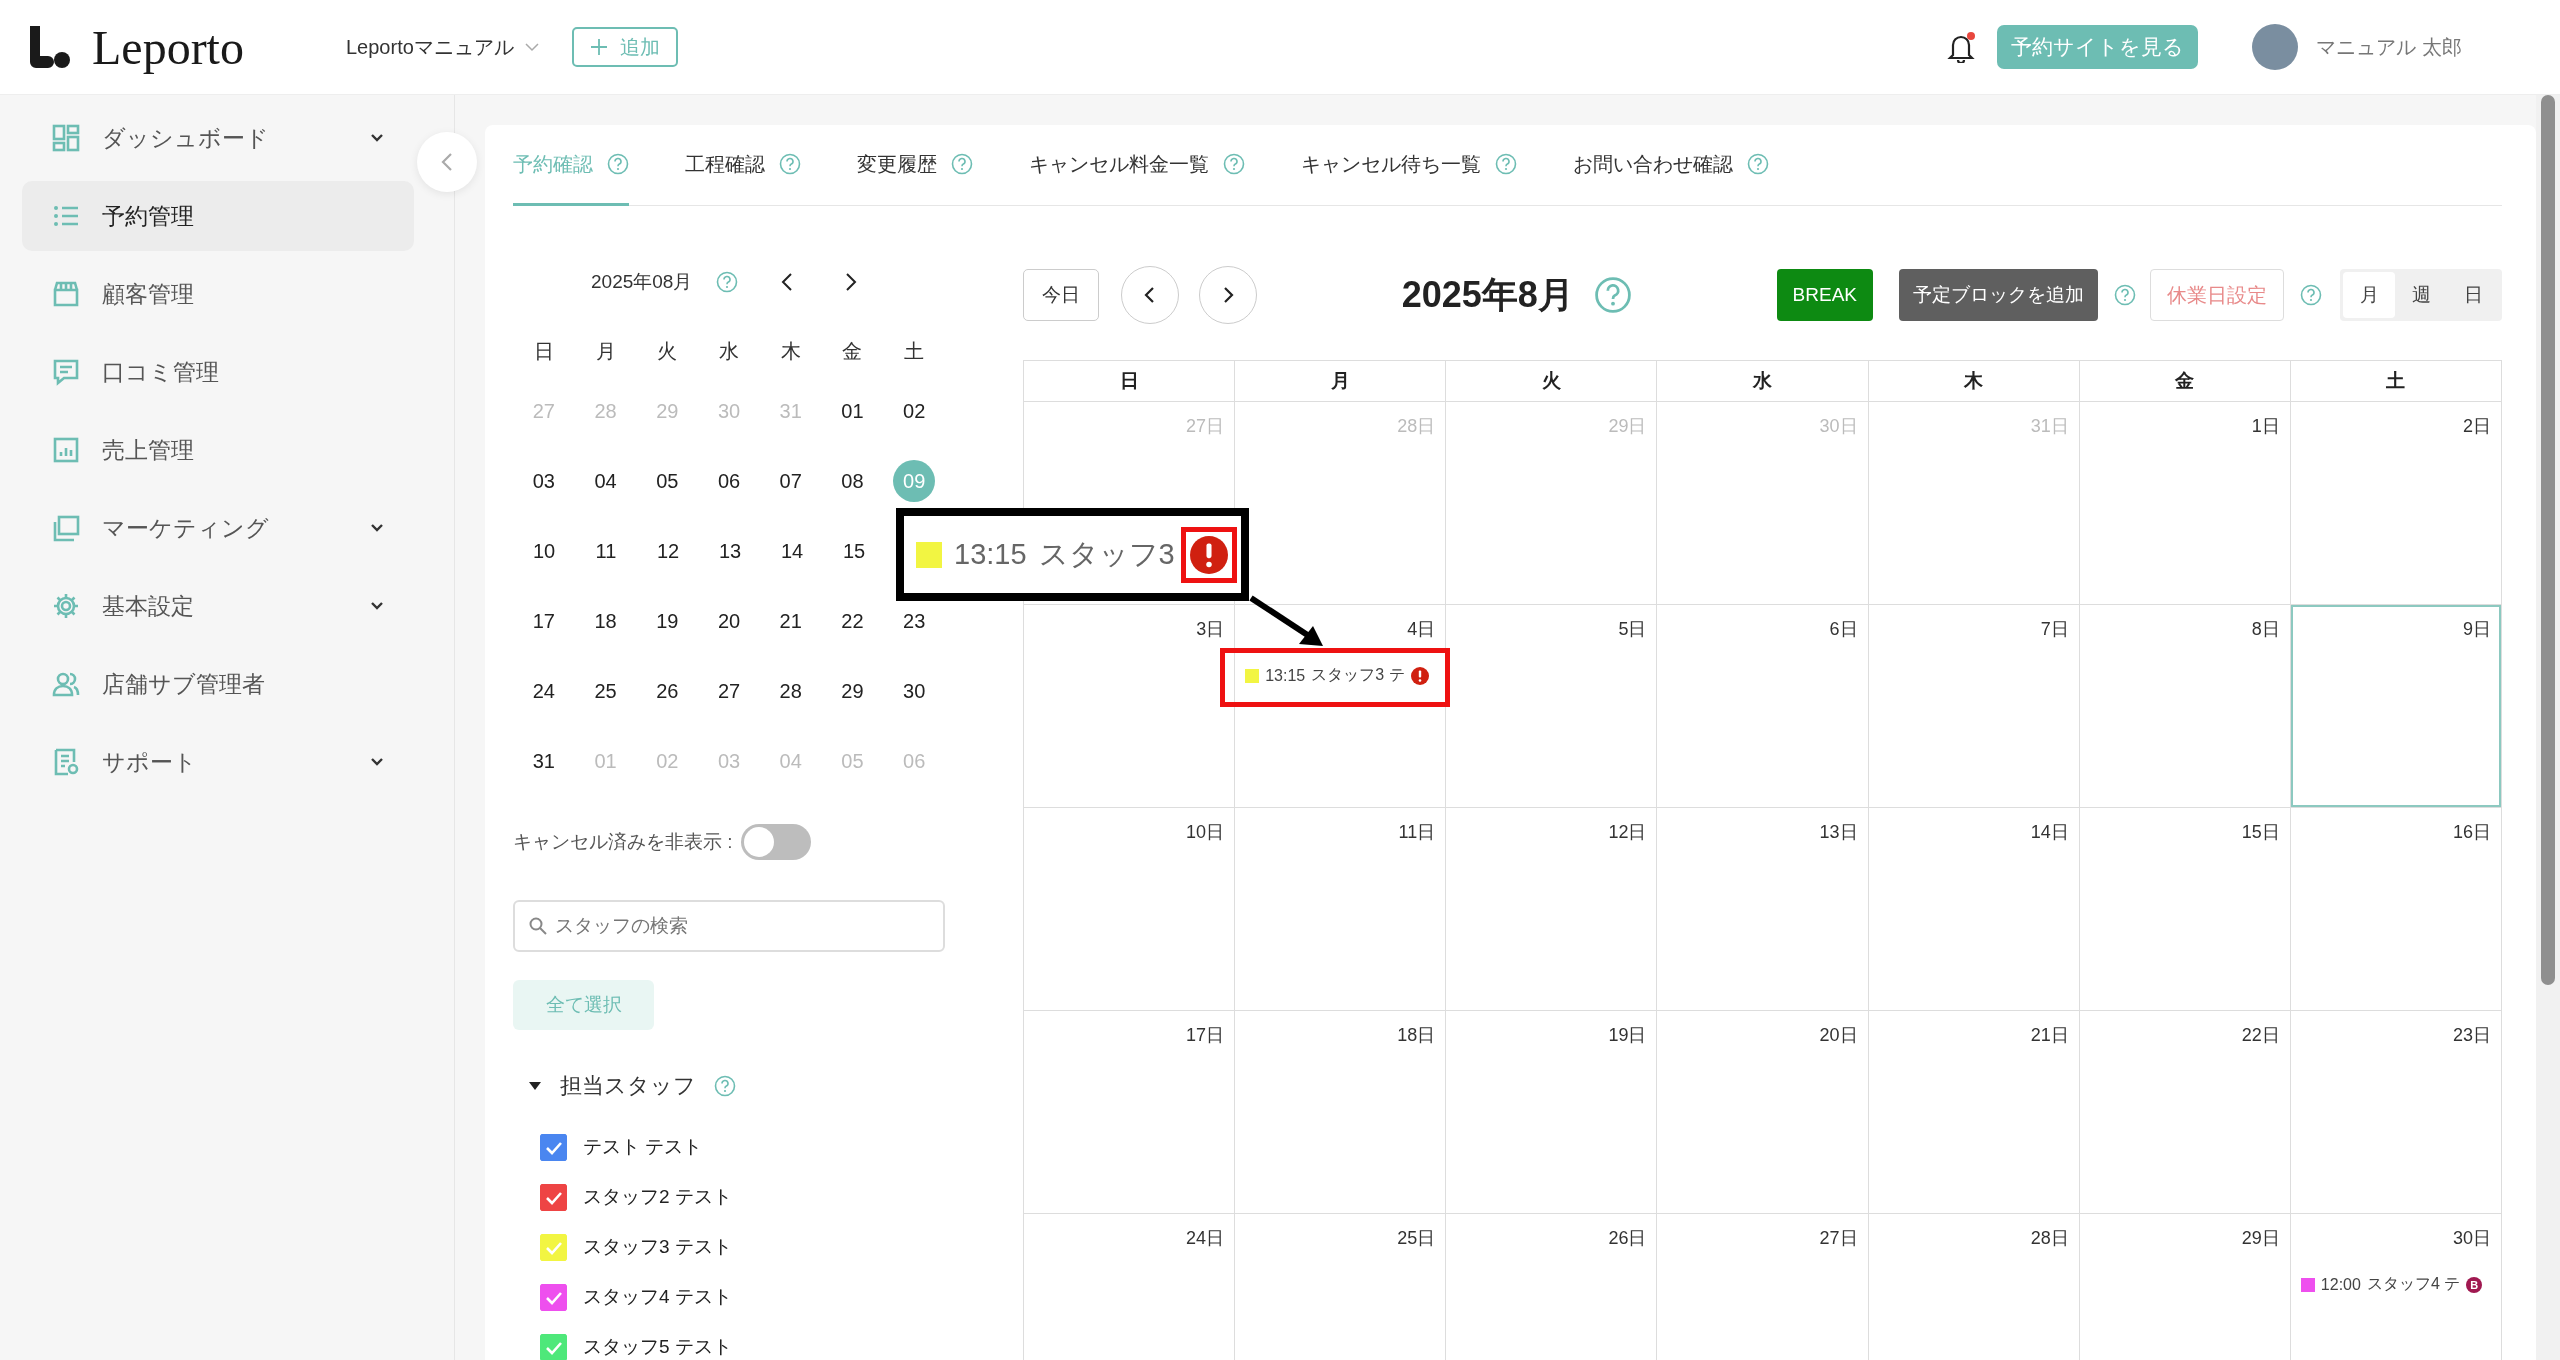 The width and height of the screenshot is (2560, 1360). What do you see at coordinates (1061, 295) in the screenshot?
I see `today-button: 今日` at bounding box center [1061, 295].